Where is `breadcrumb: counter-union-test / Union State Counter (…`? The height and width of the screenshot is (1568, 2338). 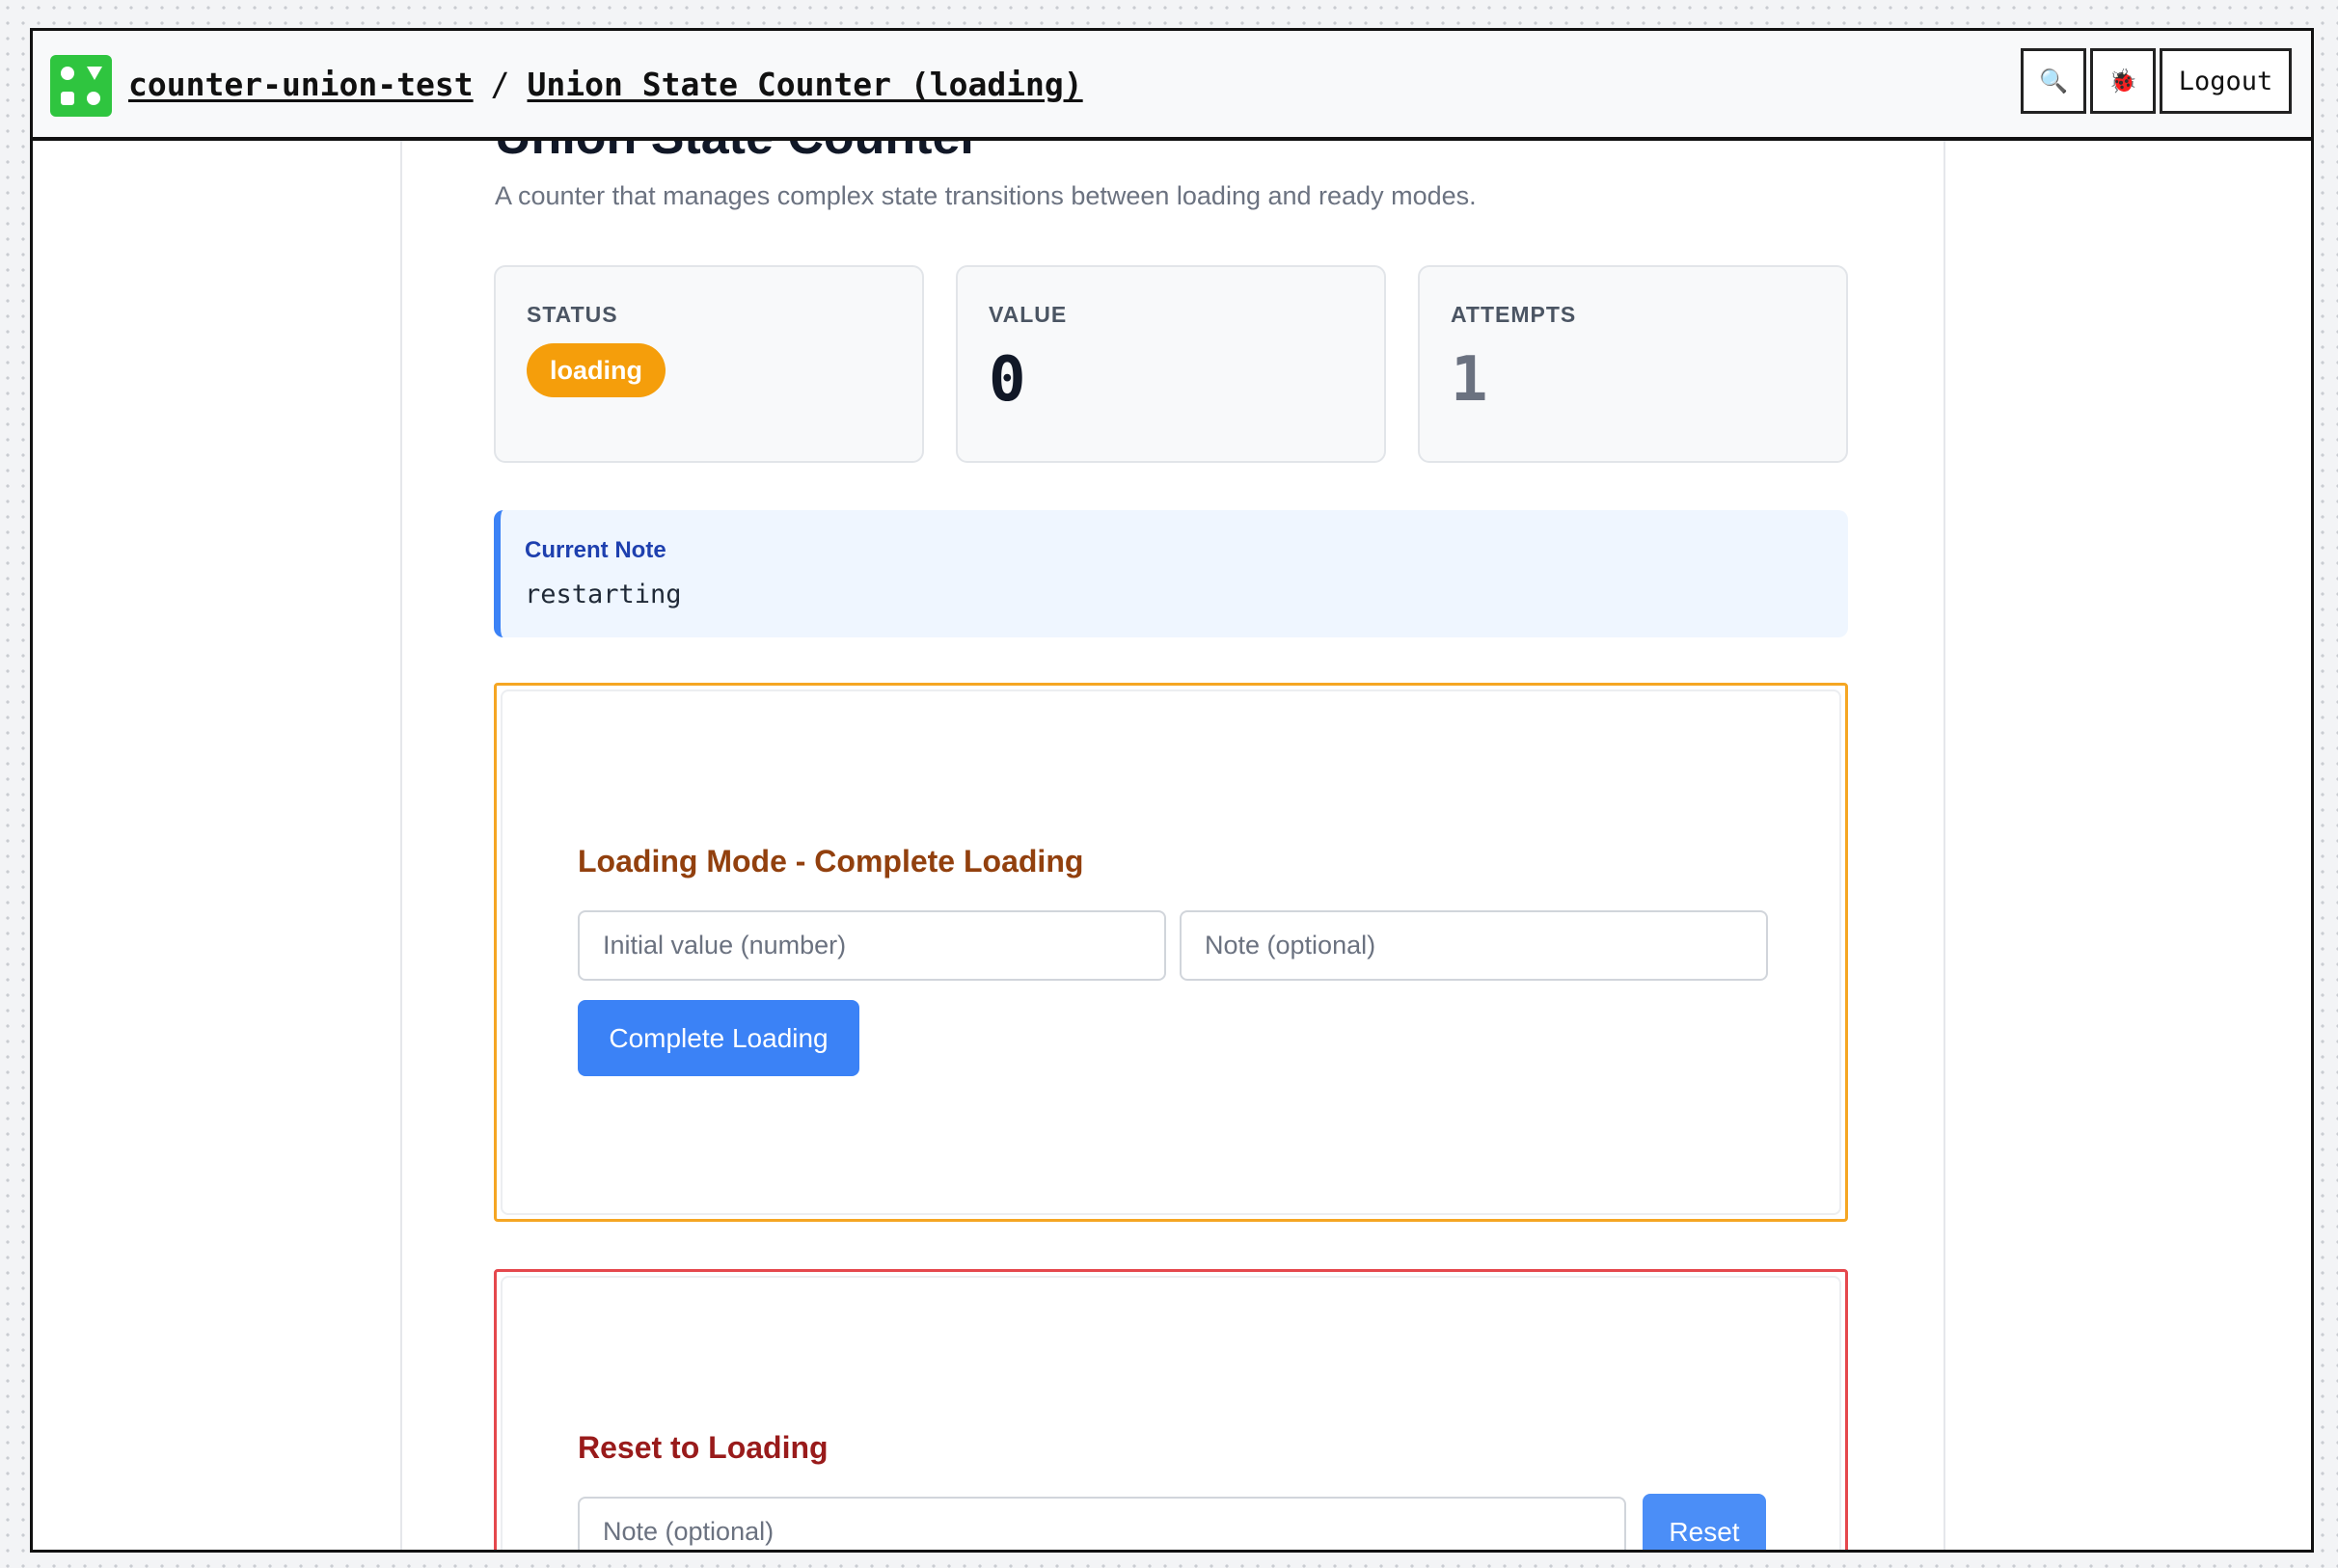 breadcrumb: counter-union-test / Union State Counter (… is located at coordinates (605, 85).